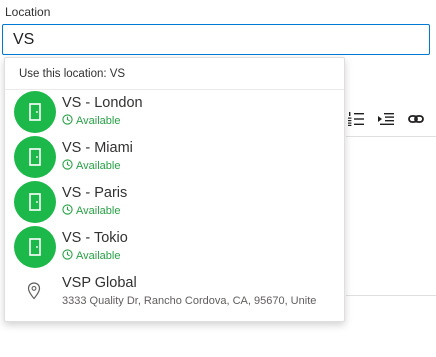  Describe the element at coordinates (174, 247) in the screenshot. I see `room-suggestion-tokio: VS - Tokio Available` at that location.